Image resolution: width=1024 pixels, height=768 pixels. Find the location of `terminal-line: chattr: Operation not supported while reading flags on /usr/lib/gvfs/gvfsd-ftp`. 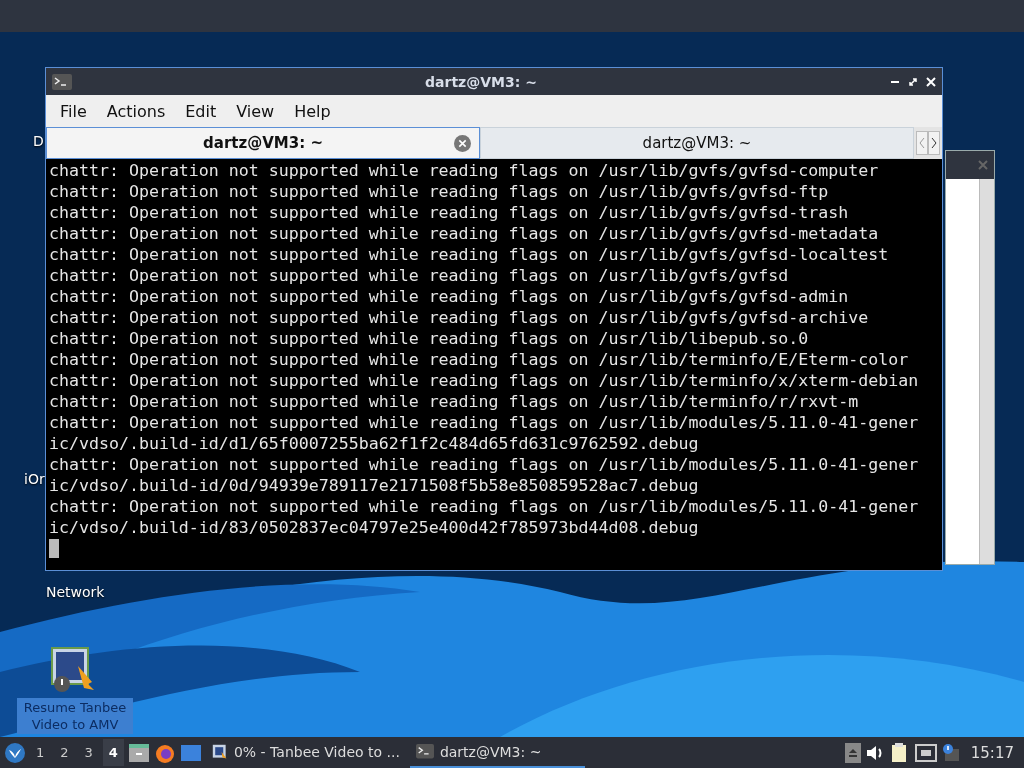

terminal-line: chattr: Operation not supported while reading flags on /usr/lib/gvfs/gvfsd-ftp is located at coordinates (439, 191).